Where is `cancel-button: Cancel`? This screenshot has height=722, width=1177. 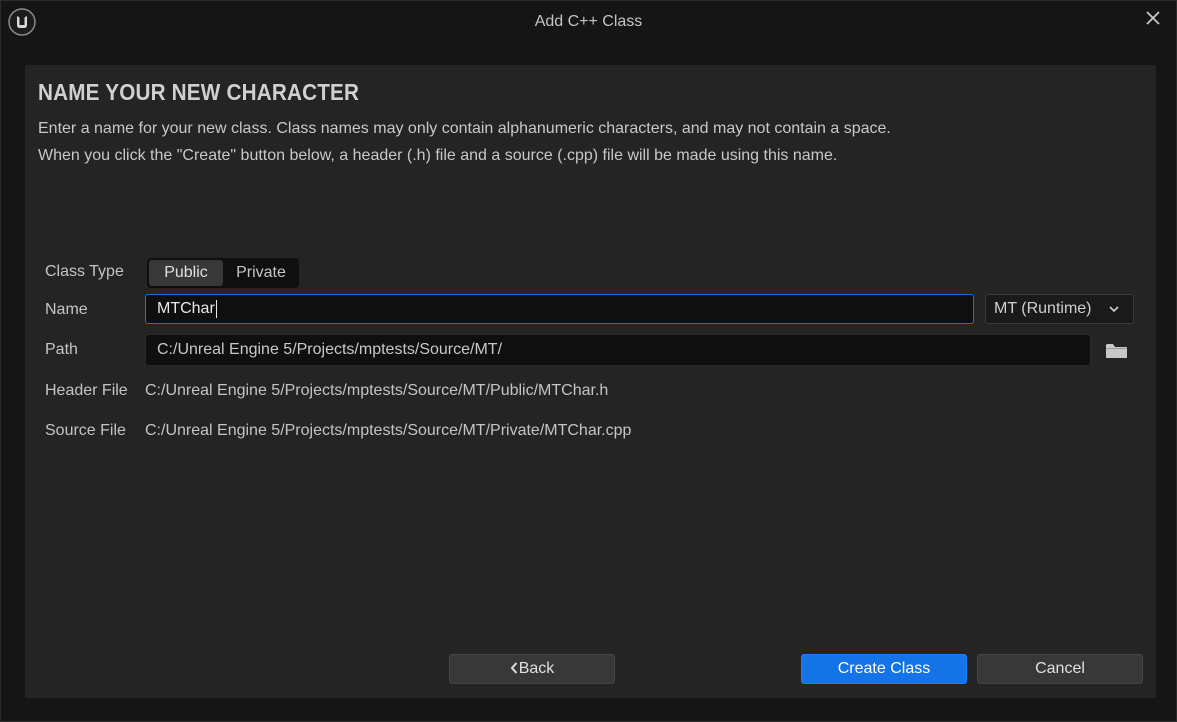 cancel-button: Cancel is located at coordinates (1060, 669).